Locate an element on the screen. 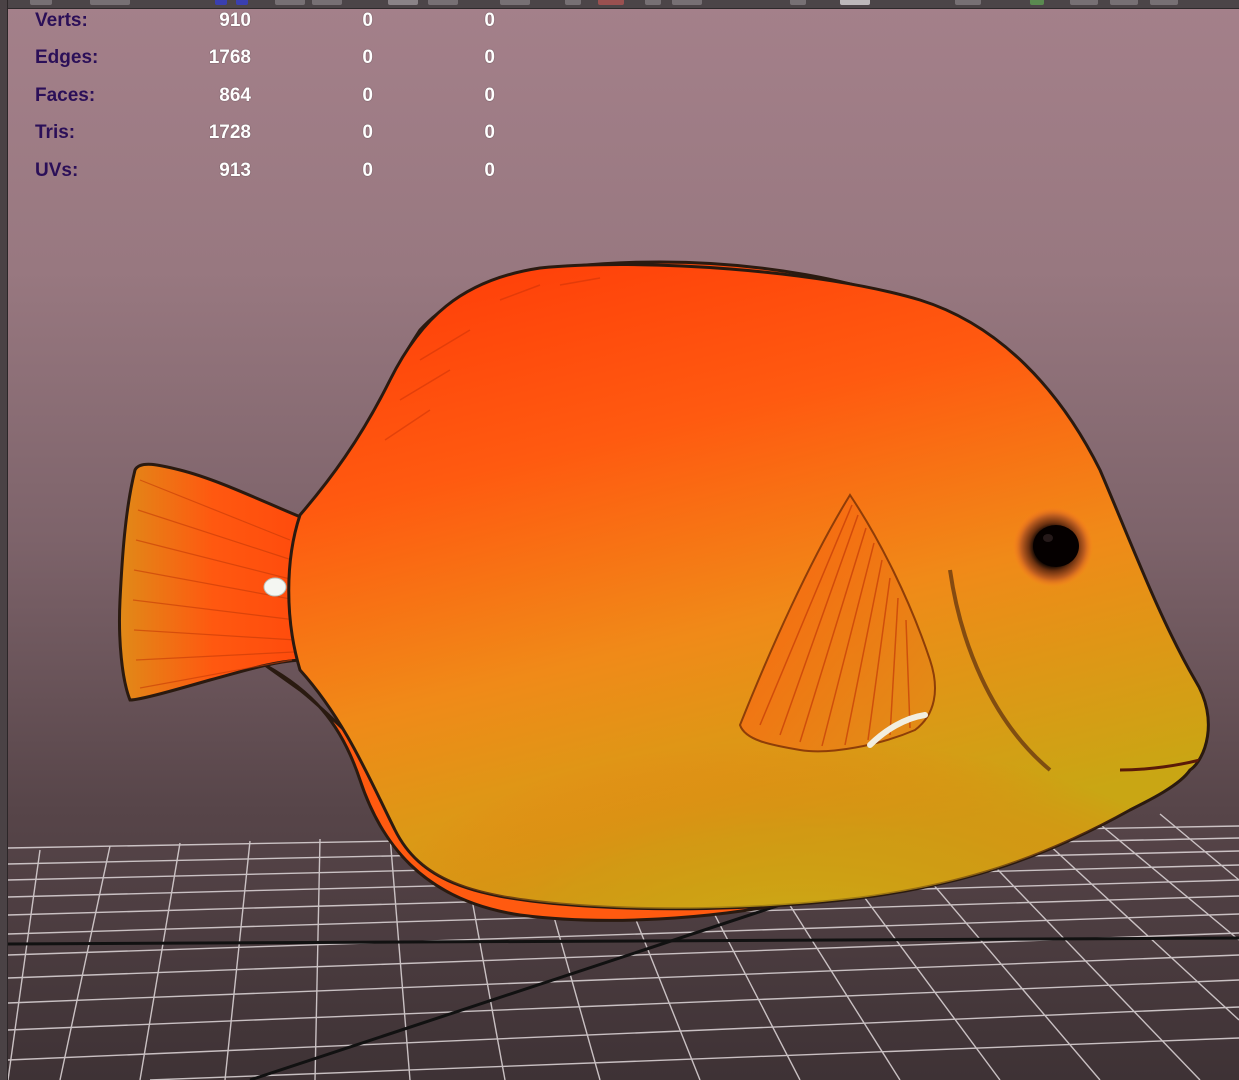  hud-row-edges: Edges: 1768 0 0 is located at coordinates (260, 59).